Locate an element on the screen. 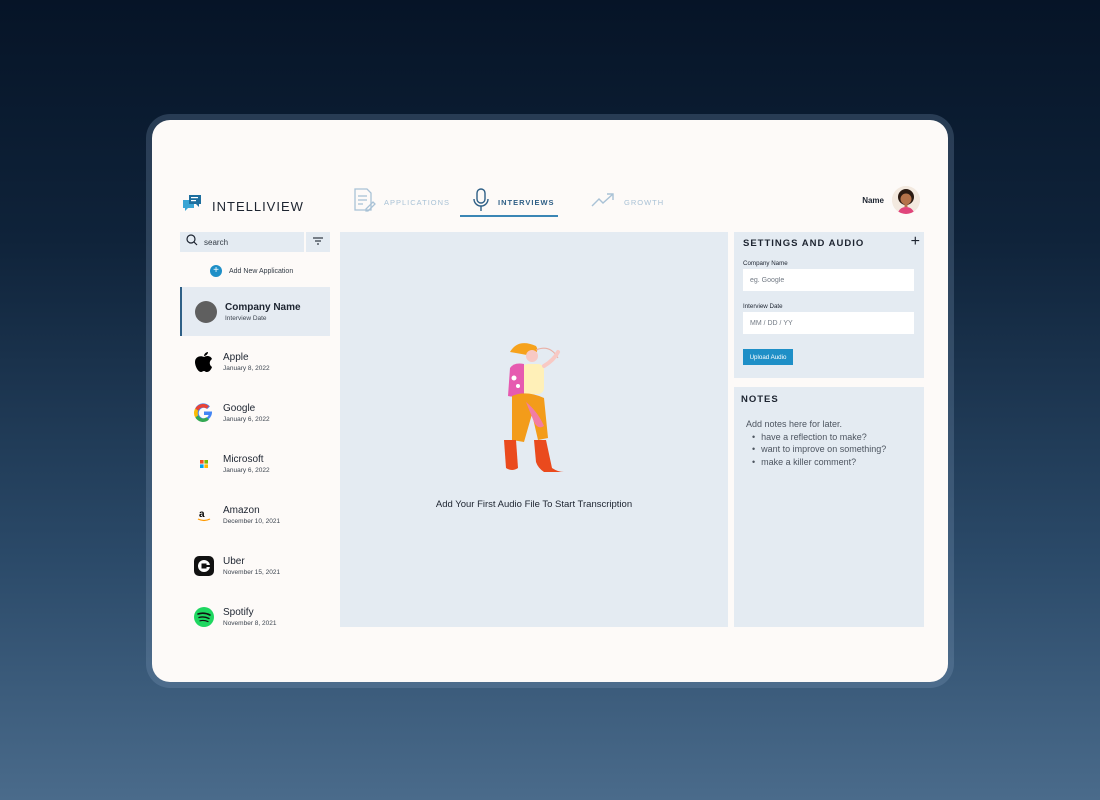 The width and height of the screenshot is (1100, 800). interview-date: Interview Date is located at coordinates (246, 318).